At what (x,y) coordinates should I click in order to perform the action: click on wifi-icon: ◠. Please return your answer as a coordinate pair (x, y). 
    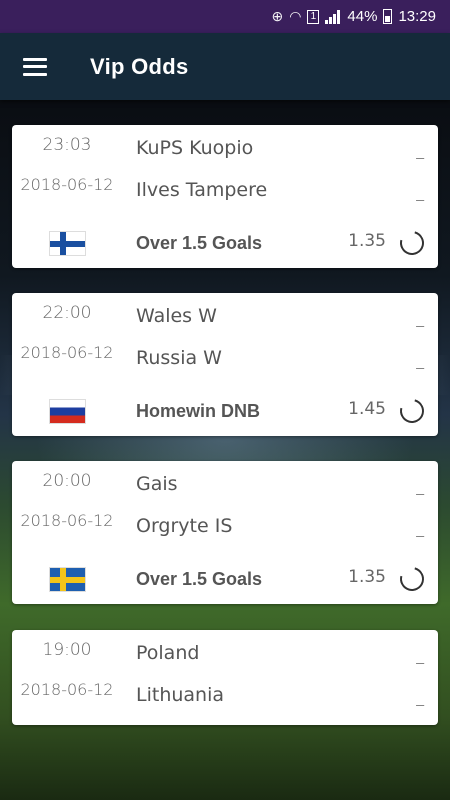
    Looking at the image, I should click on (295, 16).